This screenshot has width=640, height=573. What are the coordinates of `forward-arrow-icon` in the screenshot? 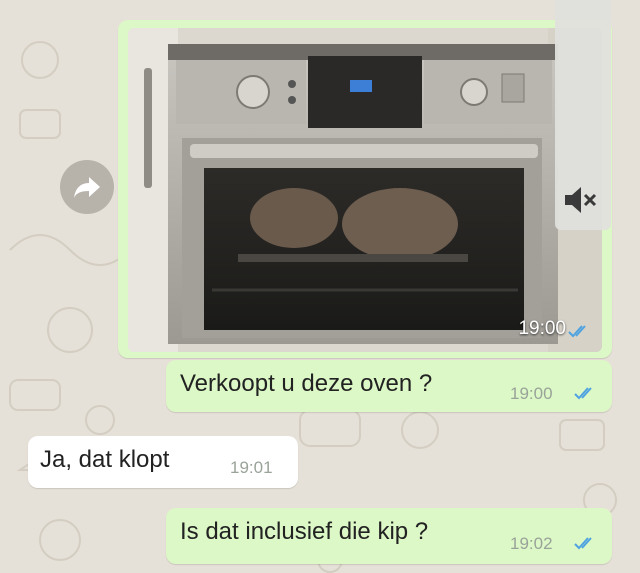 It's located at (87, 187).